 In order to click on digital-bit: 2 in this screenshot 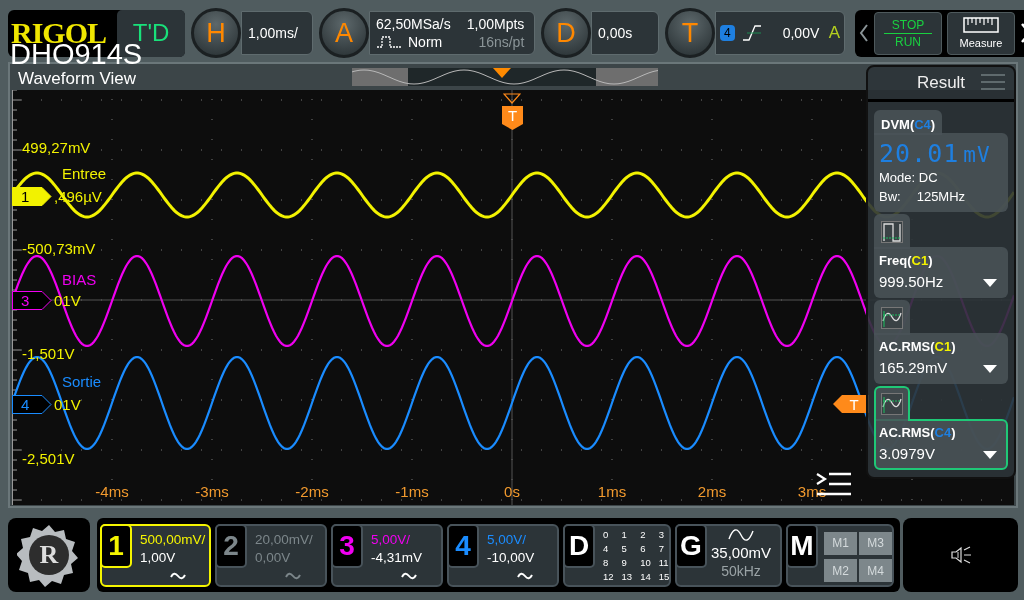, I will do `click(643, 535)`.